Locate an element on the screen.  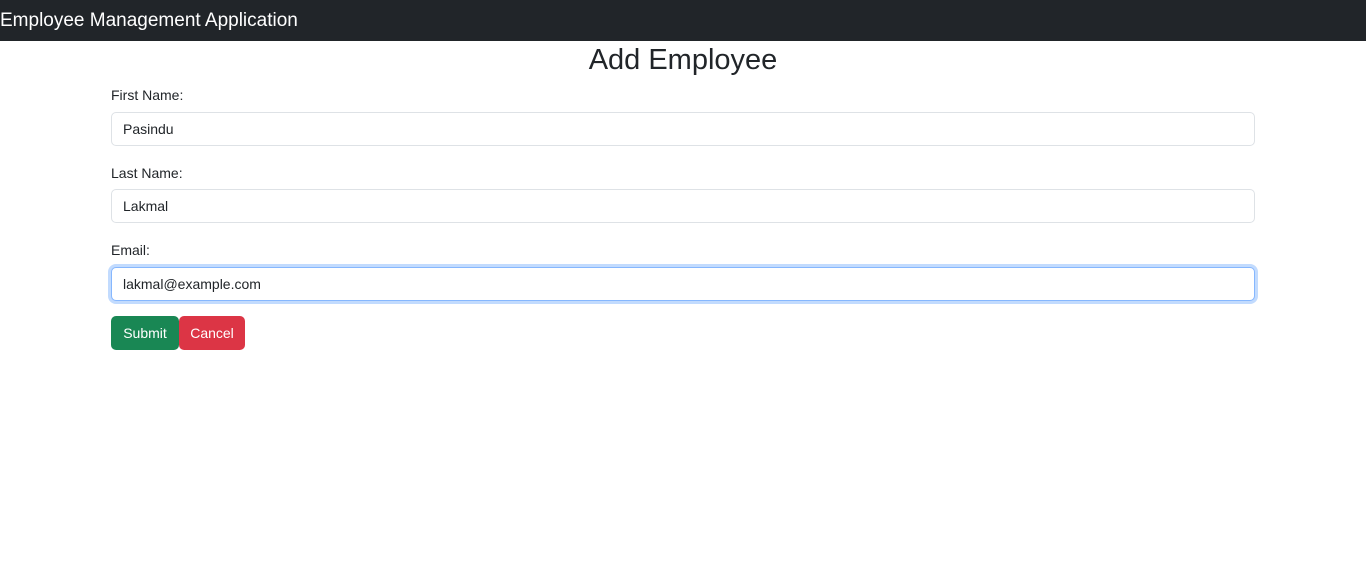
navbar: Employee Management Application is located at coordinates (683, 20).